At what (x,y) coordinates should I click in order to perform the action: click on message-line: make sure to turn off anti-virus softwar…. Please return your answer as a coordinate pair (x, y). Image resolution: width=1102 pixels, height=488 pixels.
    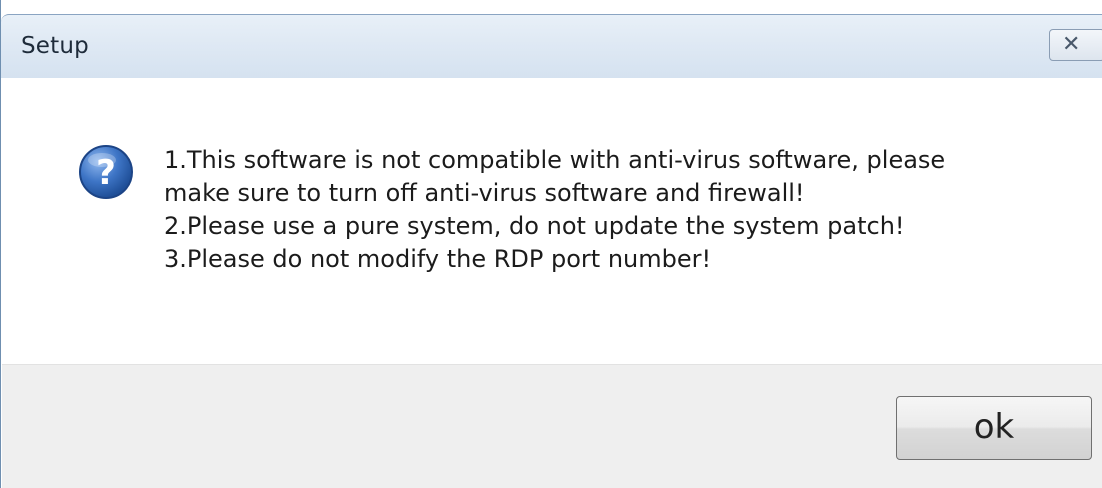
    Looking at the image, I should click on (484, 193).